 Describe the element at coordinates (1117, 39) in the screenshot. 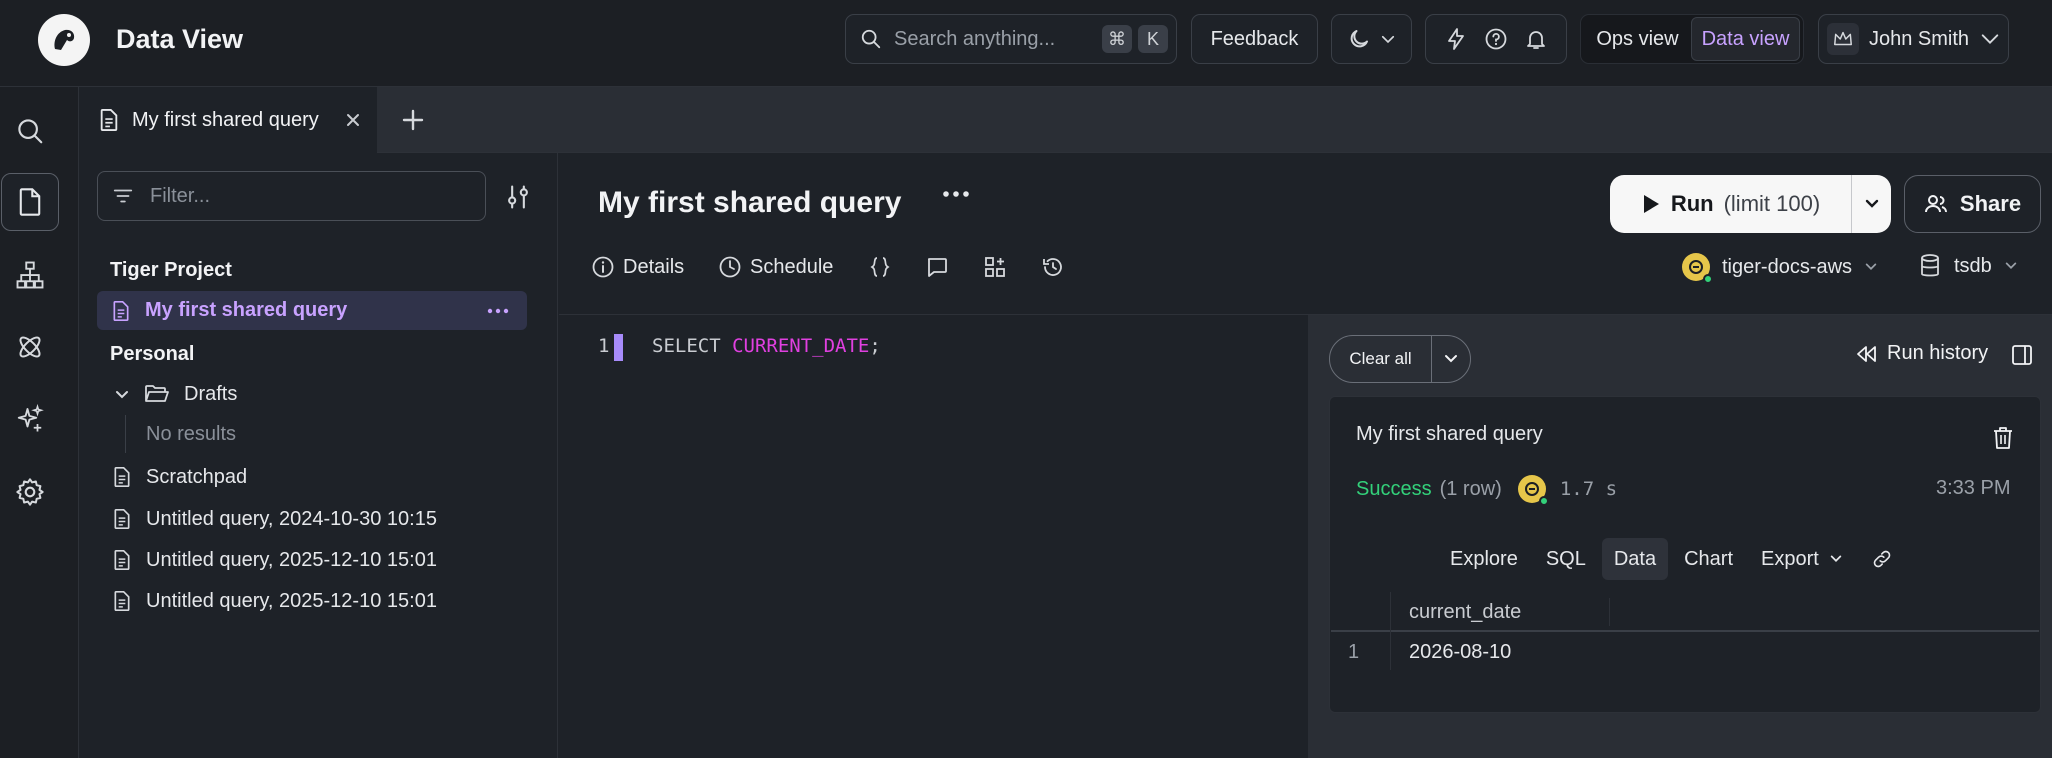

I see `shortcut-key-cmd: ⌘` at that location.